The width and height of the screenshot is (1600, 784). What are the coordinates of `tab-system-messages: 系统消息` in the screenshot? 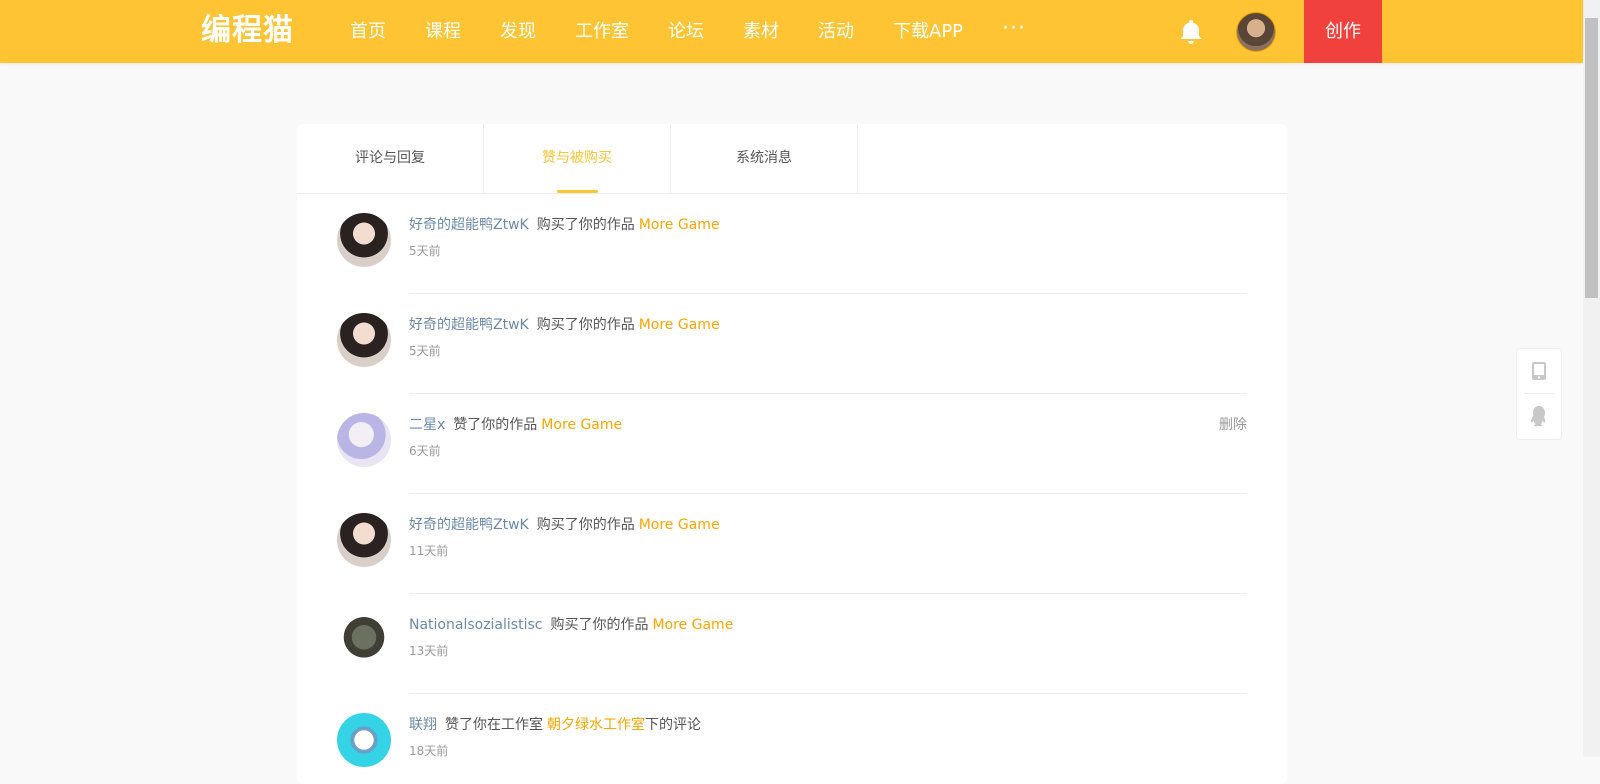 It's located at (764, 158).